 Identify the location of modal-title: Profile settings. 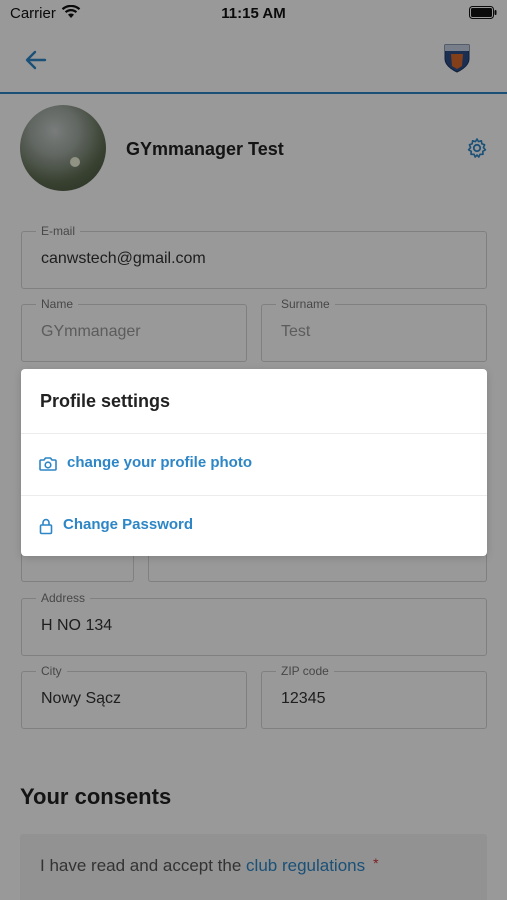
(105, 401).